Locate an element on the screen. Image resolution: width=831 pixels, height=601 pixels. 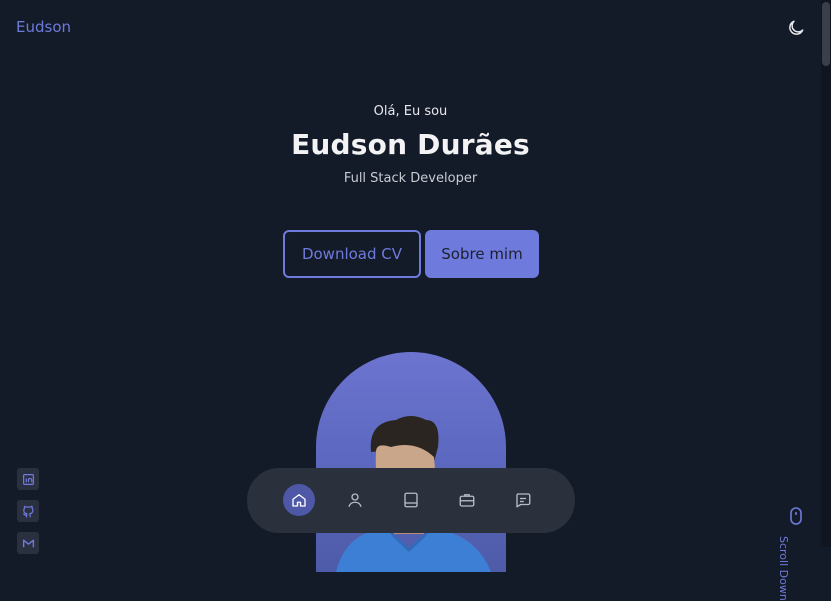
hero-role: Full Stack Developer is located at coordinates (410, 178).